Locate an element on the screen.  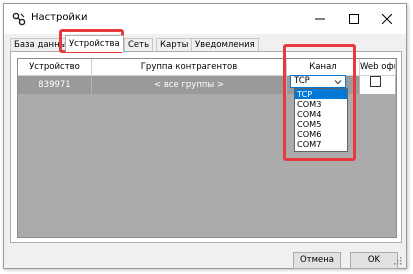
tab-network: Сеть is located at coordinates (139, 45).